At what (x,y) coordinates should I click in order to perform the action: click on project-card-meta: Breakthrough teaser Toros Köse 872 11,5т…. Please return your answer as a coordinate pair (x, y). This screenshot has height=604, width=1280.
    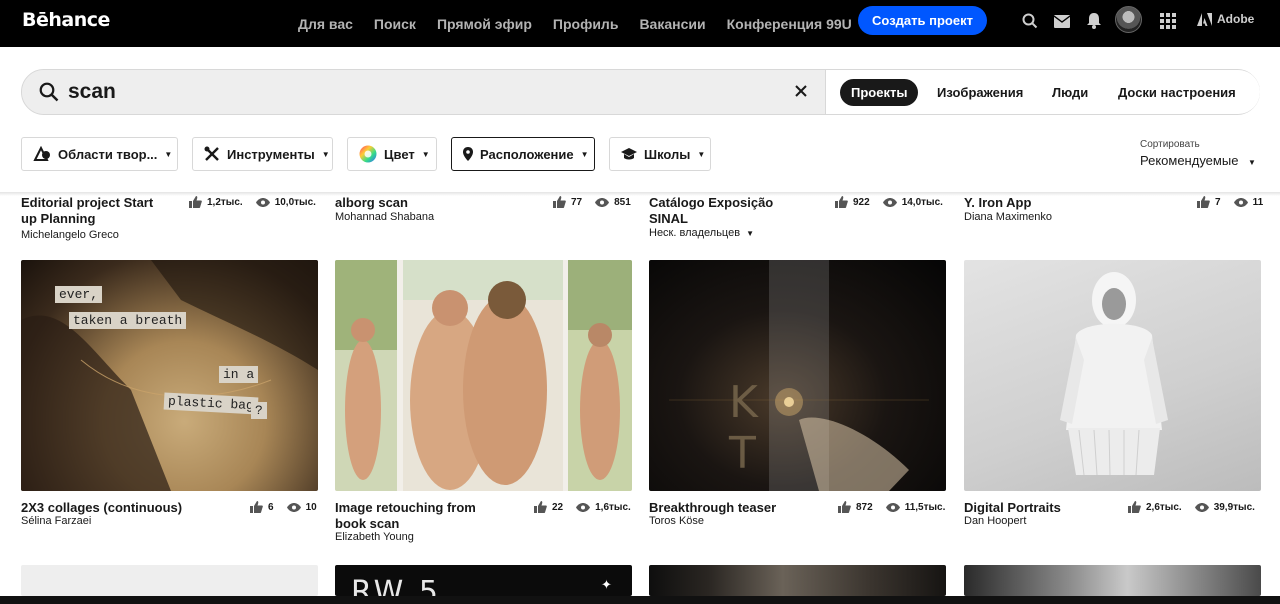
    Looking at the image, I should click on (797, 515).